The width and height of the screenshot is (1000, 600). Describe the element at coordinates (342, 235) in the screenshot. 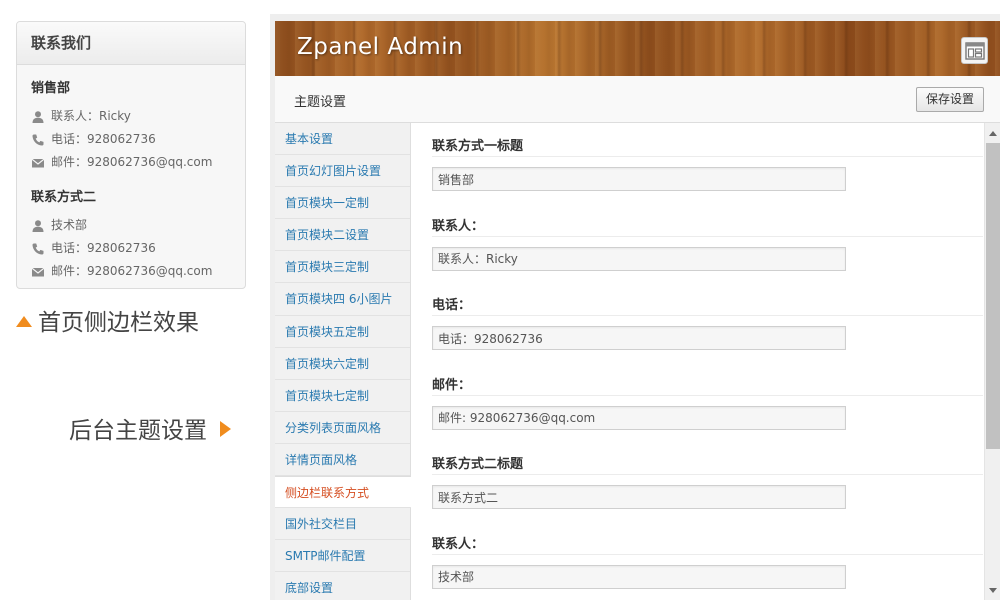

I see `nav-item-home-module-2: 首页模块二设置` at that location.